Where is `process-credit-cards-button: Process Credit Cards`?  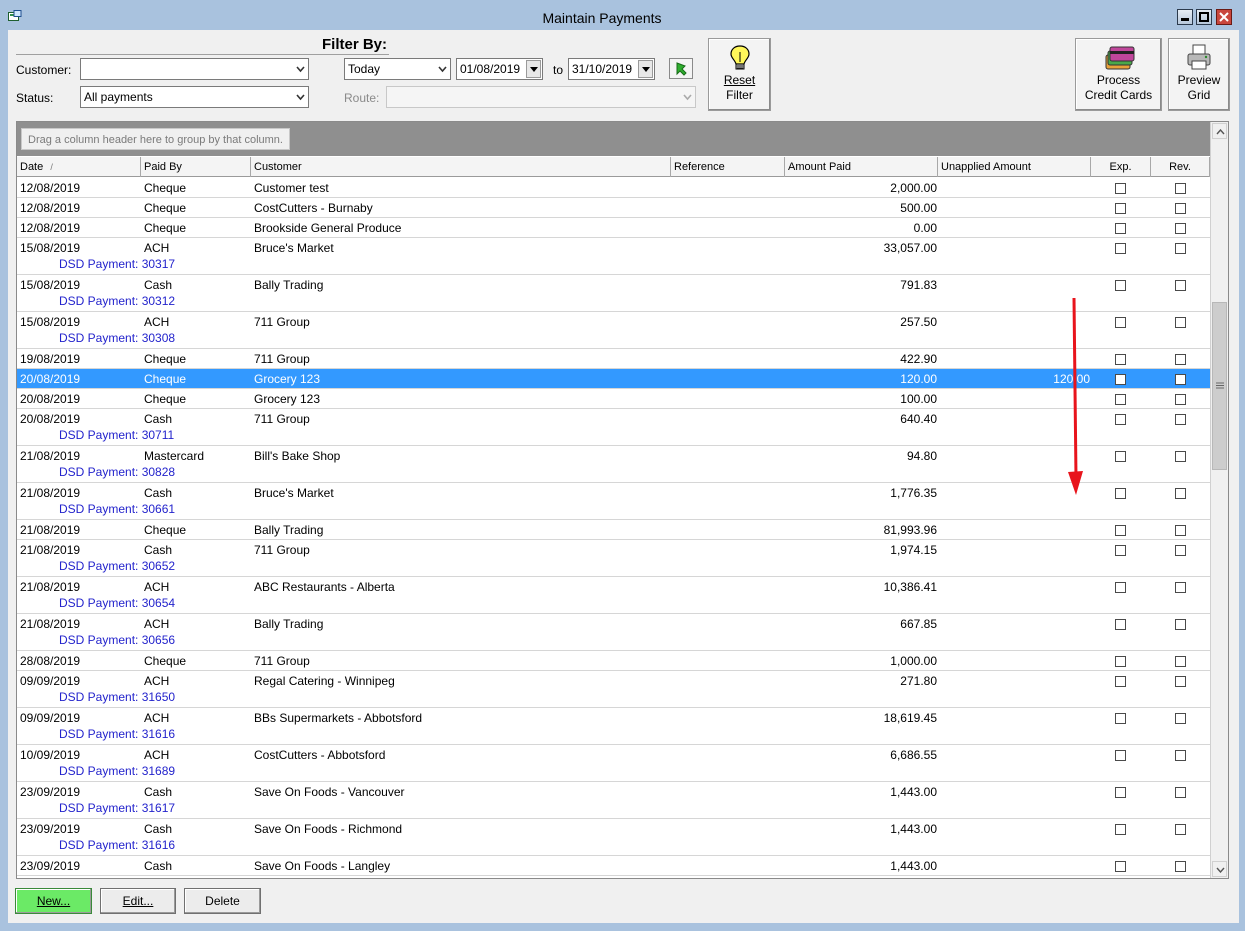 process-credit-cards-button: Process Credit Cards is located at coordinates (1118, 74).